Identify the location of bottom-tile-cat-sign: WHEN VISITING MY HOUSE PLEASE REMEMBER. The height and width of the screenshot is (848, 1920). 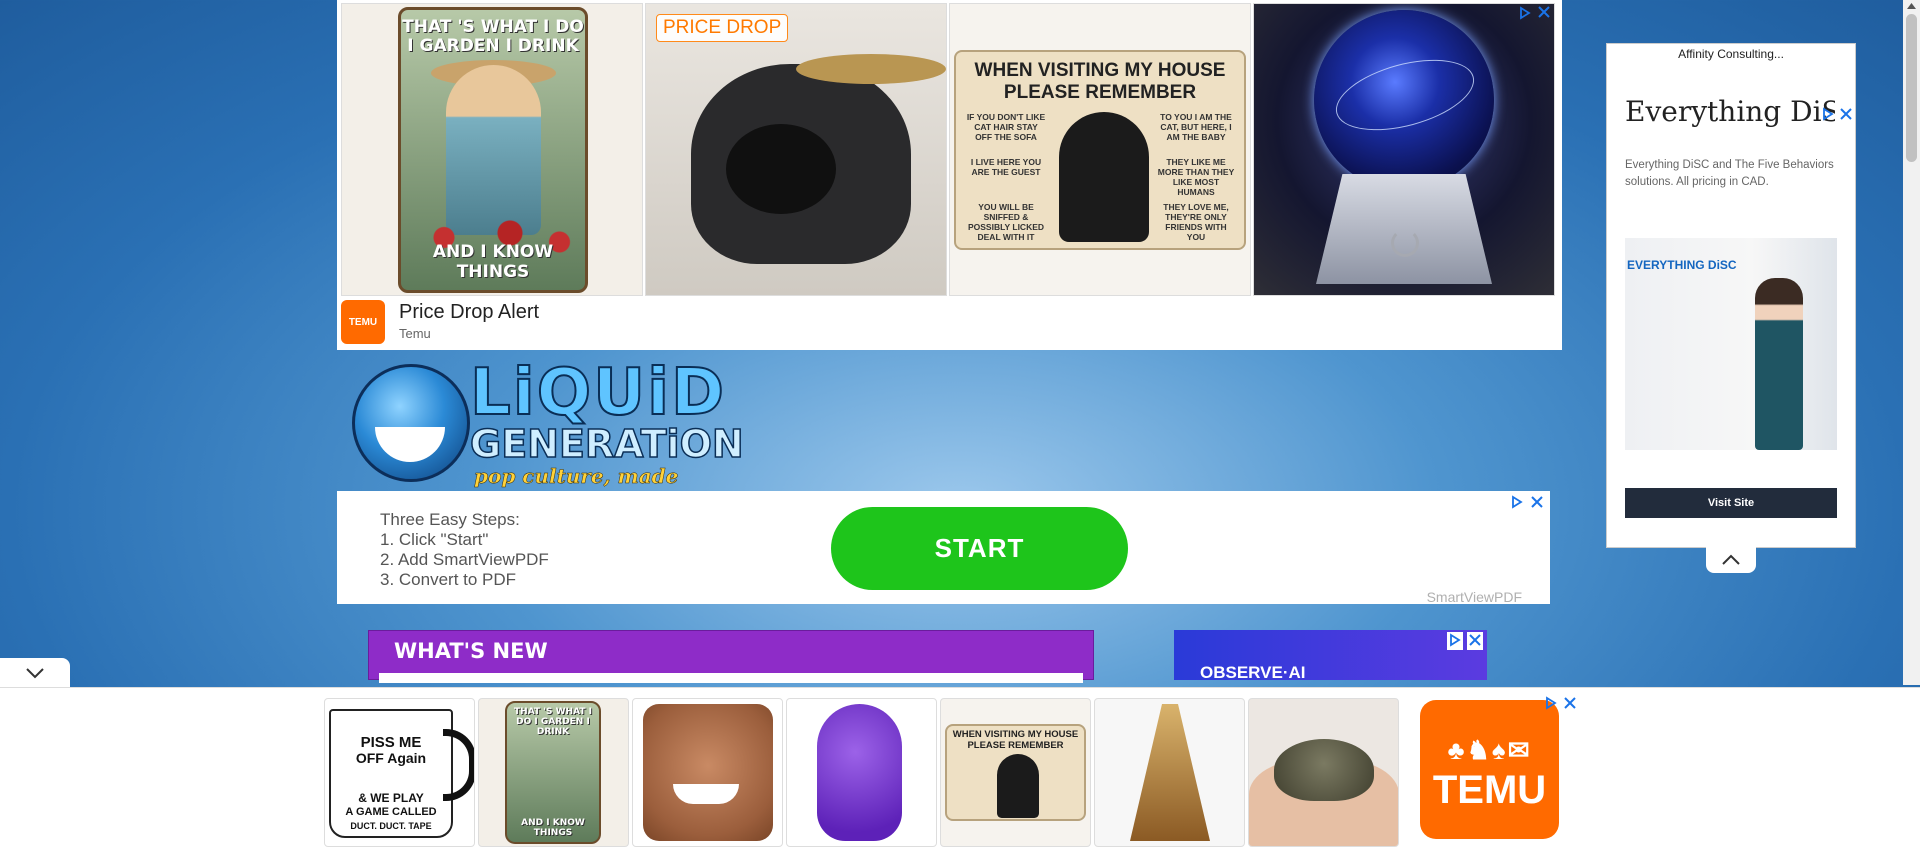
(1015, 772).